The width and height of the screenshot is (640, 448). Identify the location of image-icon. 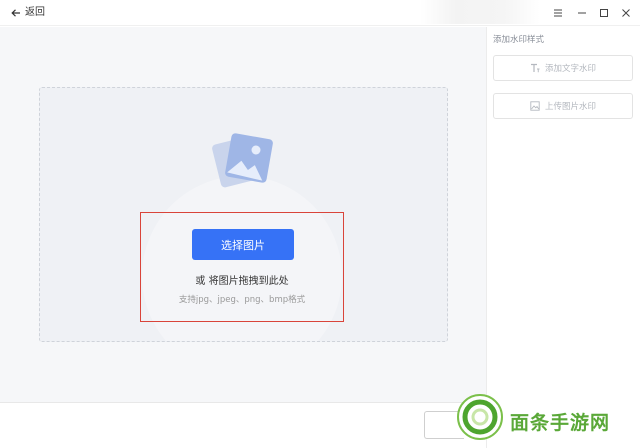
(535, 106).